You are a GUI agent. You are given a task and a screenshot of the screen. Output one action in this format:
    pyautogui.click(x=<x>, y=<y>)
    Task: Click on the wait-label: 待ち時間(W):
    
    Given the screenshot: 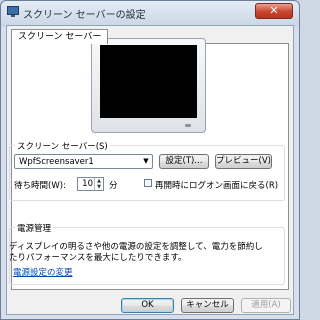 What is the action you would take?
    pyautogui.click(x=40, y=186)
    